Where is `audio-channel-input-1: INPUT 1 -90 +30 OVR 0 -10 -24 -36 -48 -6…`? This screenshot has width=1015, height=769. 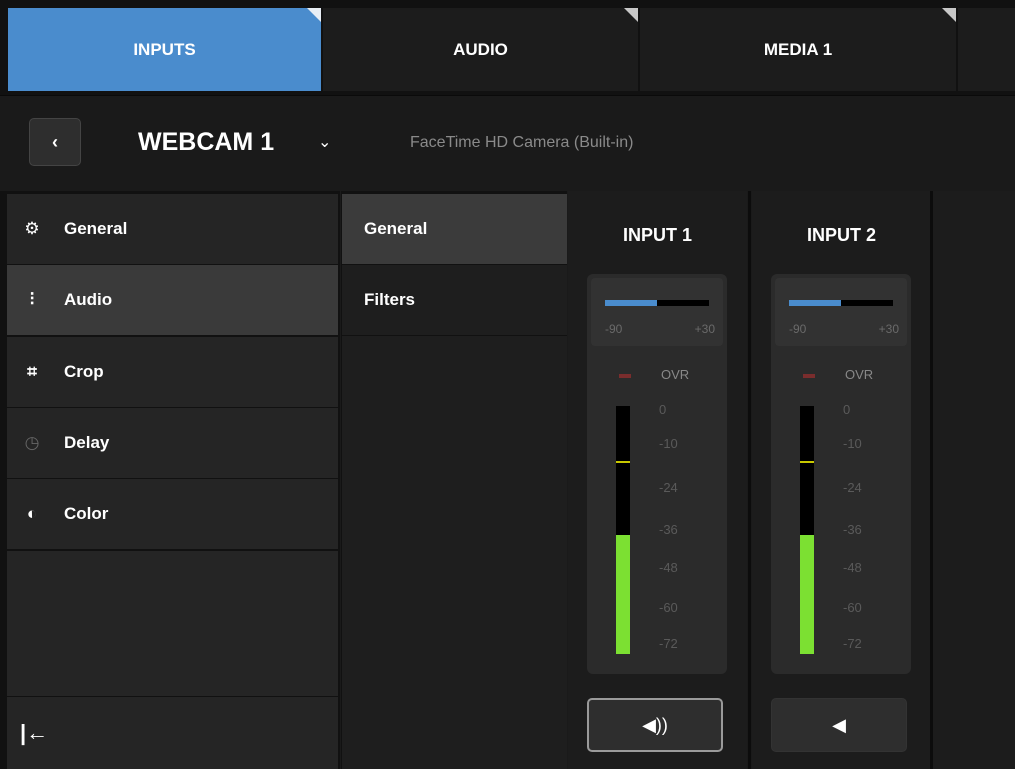
audio-channel-input-1: INPUT 1 -90 +30 OVR 0 -10 -24 -36 -48 -6… is located at coordinates (657, 480).